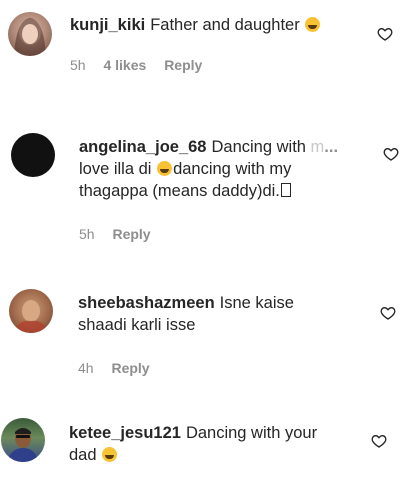 This screenshot has height=491, width=403. Describe the element at coordinates (232, 169) in the screenshot. I see `comment-body-line2b: dancing with my` at that location.